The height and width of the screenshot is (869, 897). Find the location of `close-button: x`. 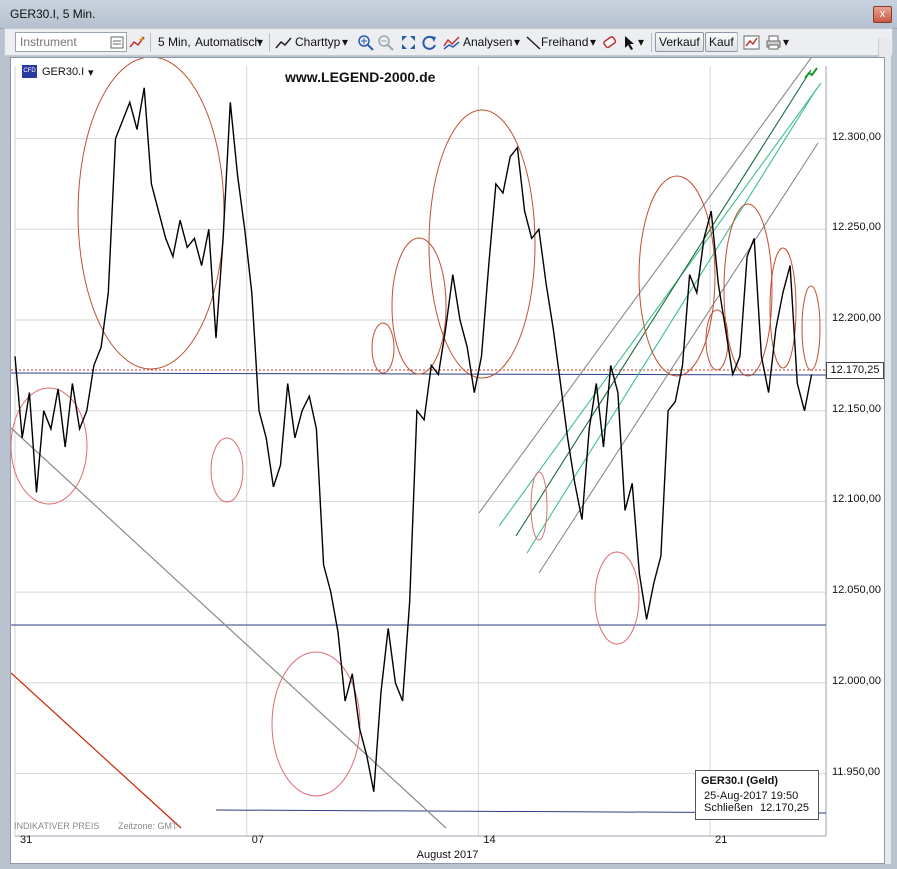

close-button: x is located at coordinates (882, 14).